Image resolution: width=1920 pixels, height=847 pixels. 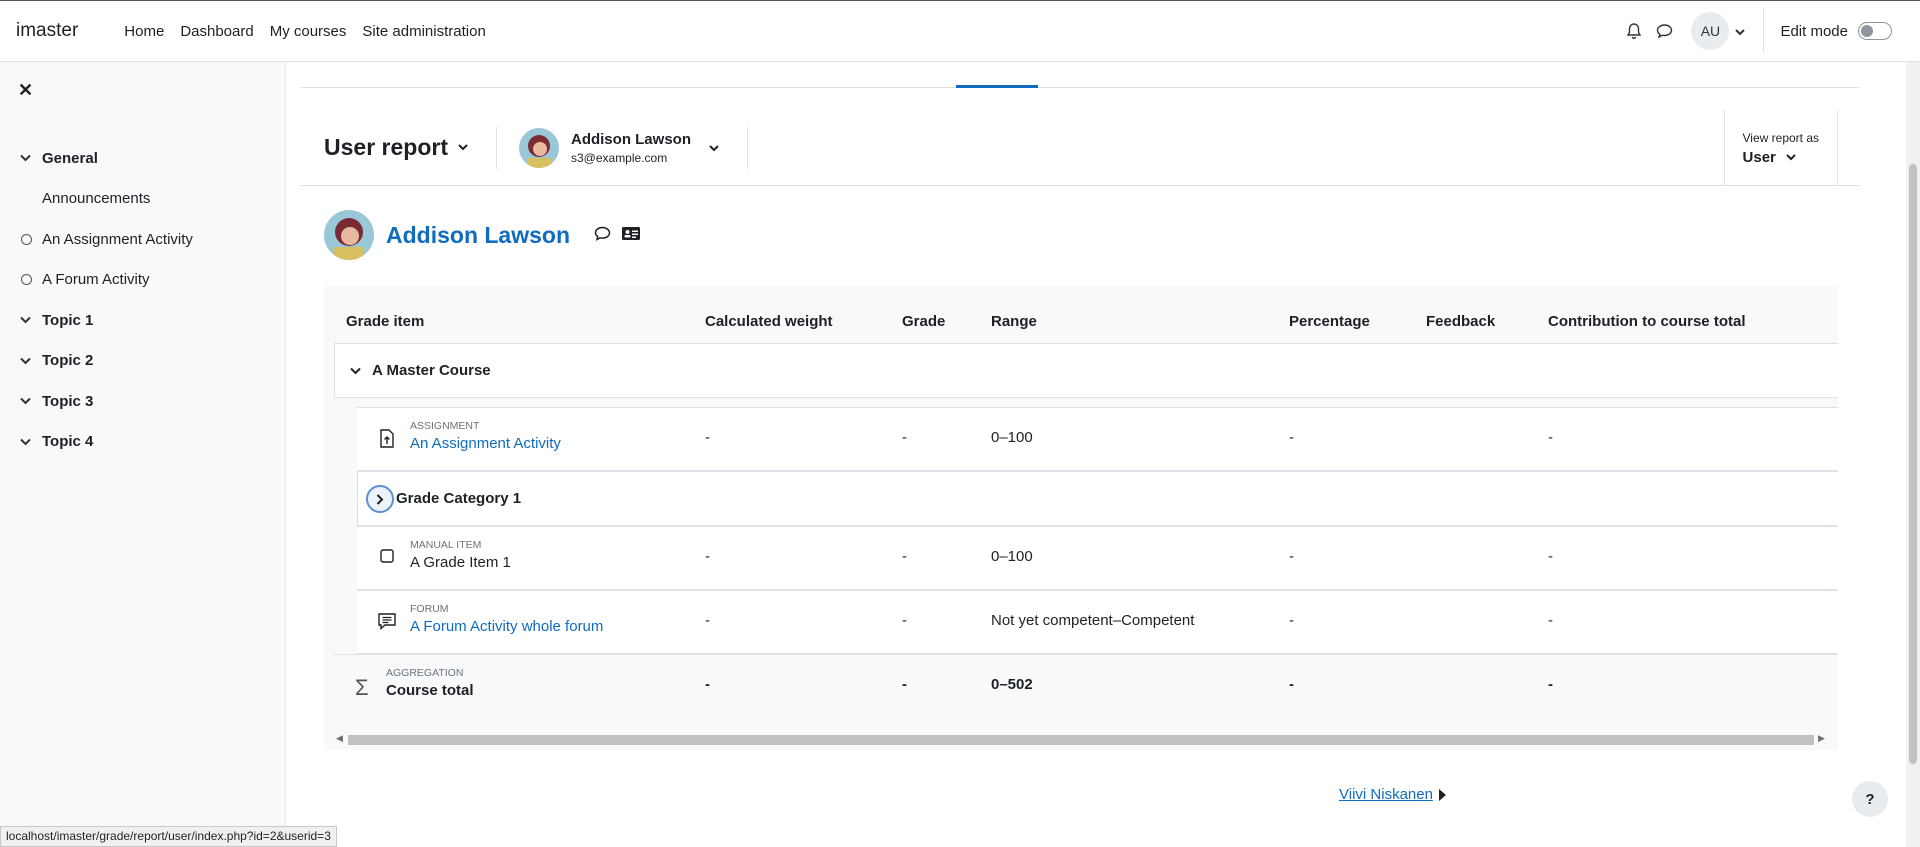 I want to click on range: Not yet competent–Competent, so click(x=1093, y=620).